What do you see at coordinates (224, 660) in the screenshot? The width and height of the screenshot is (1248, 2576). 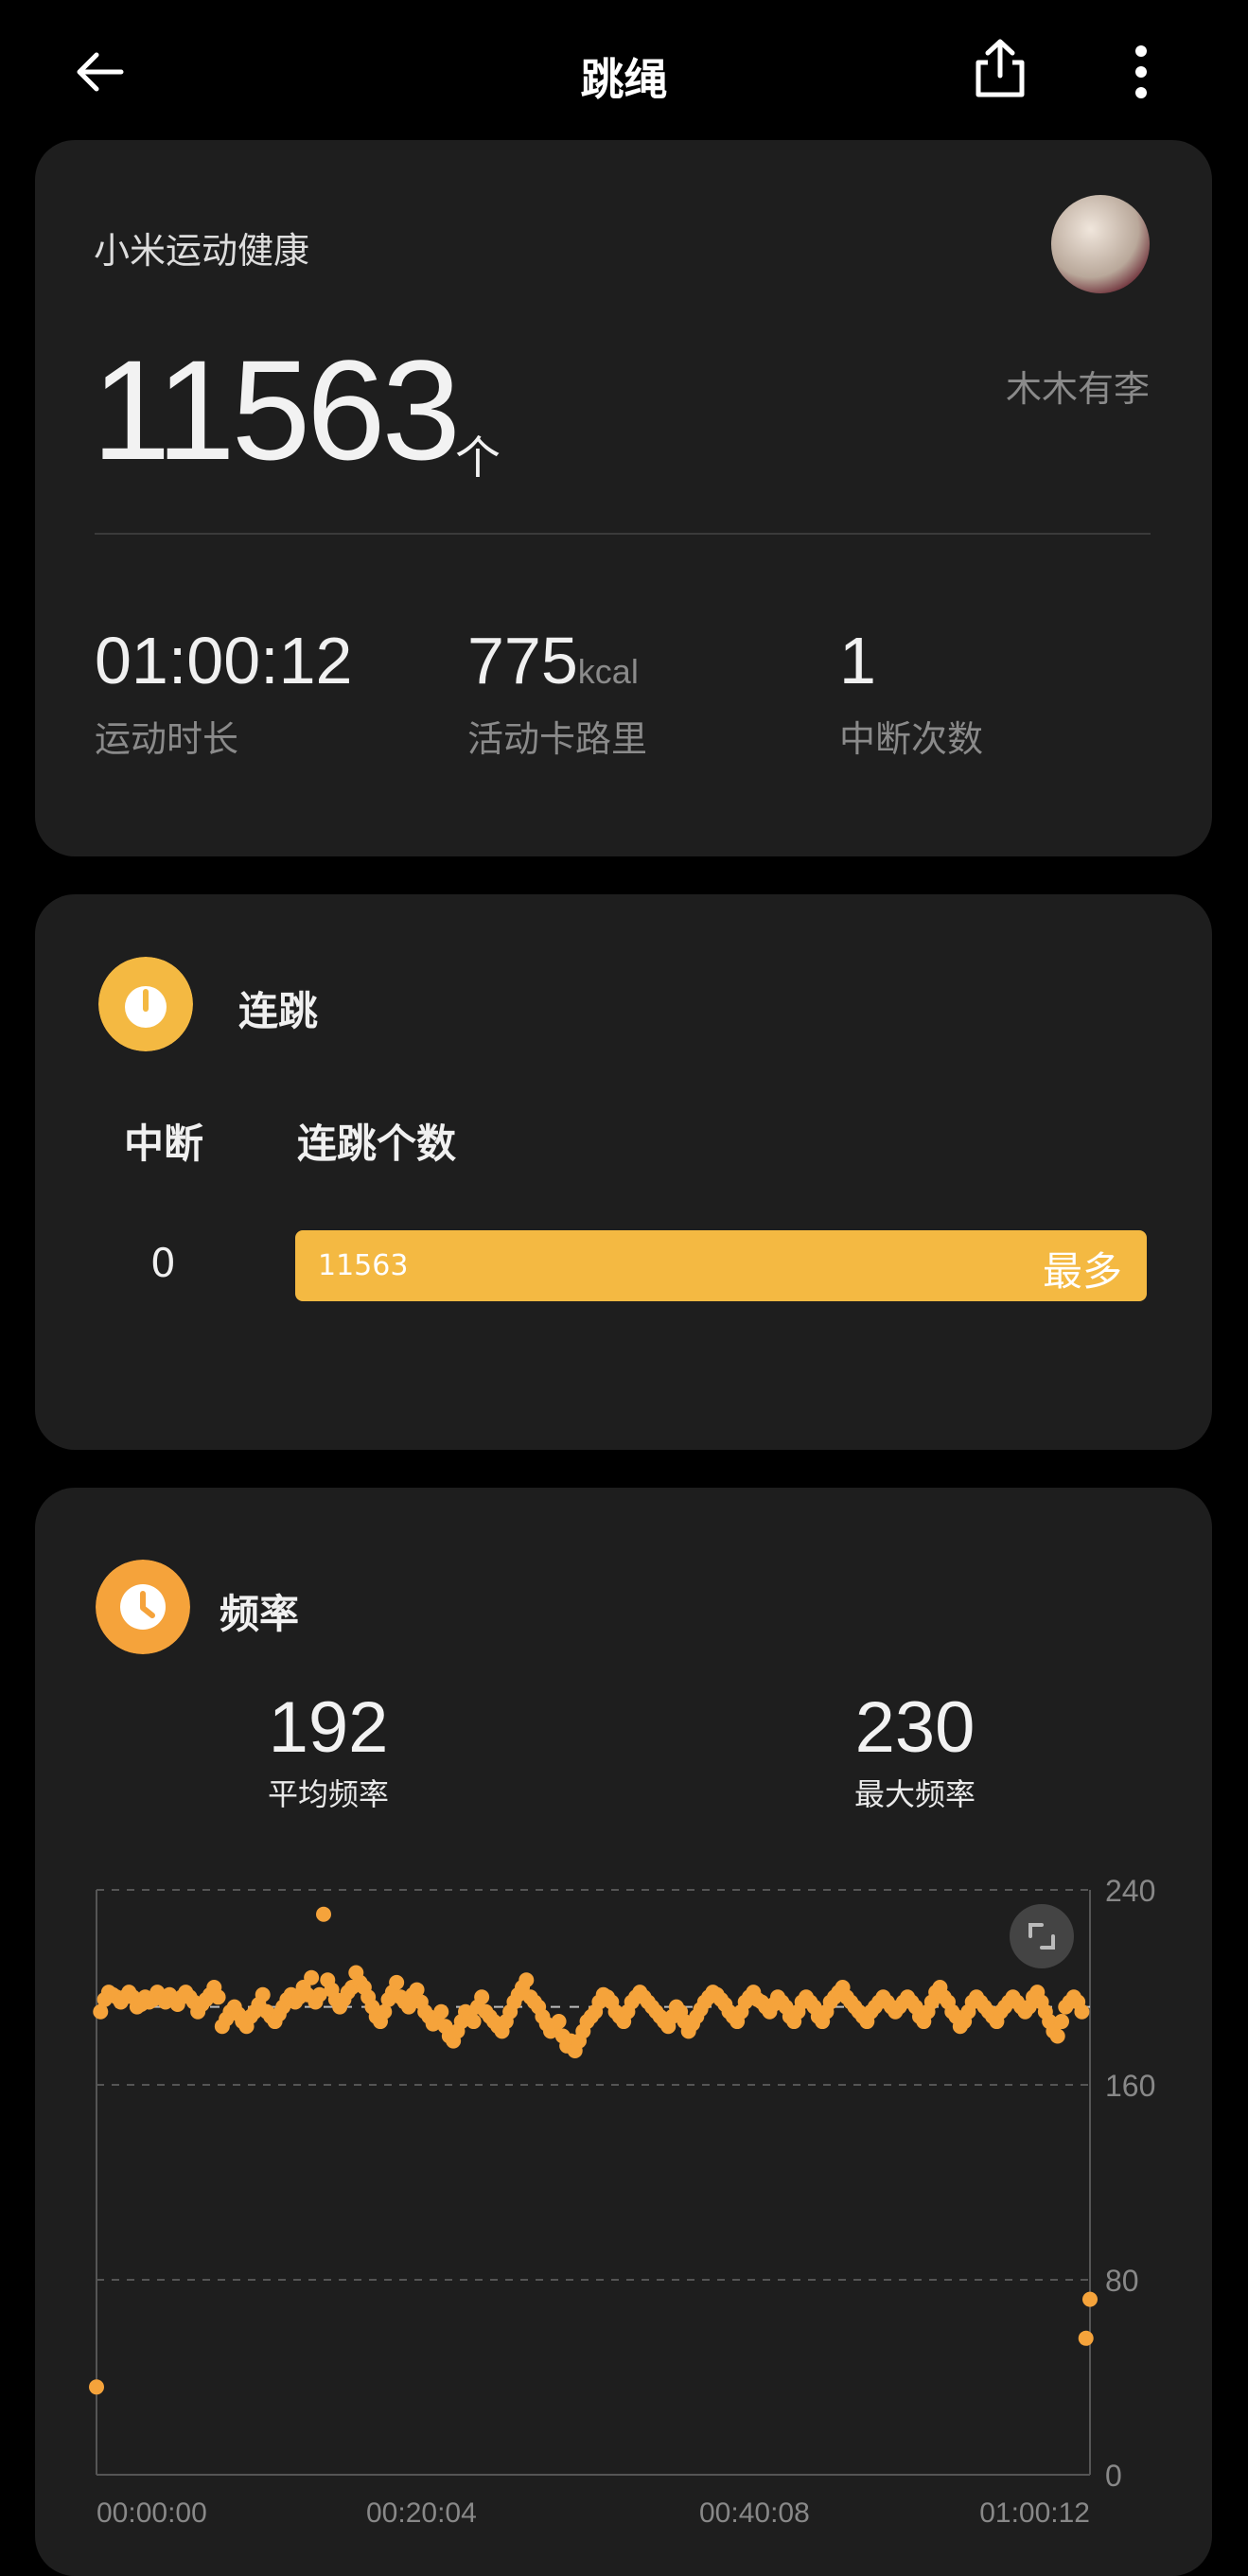 I see `stat-value: 01:00:12` at bounding box center [224, 660].